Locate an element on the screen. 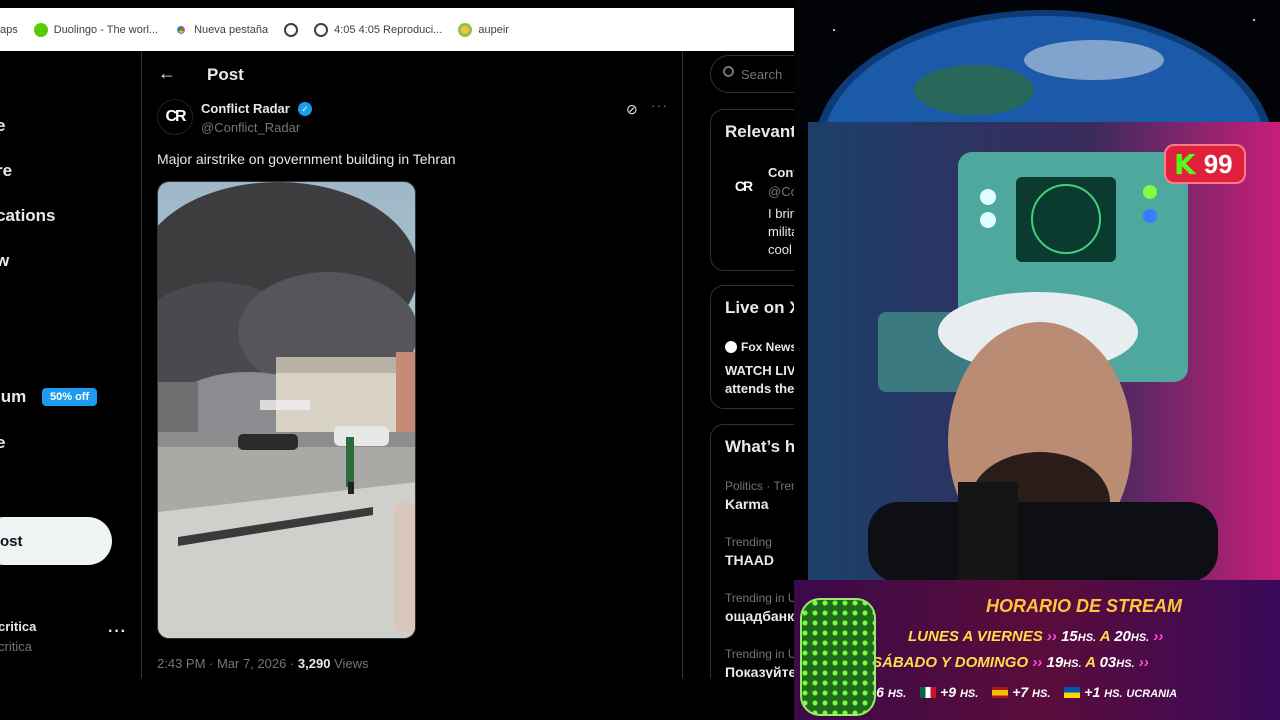 This screenshot has height=720, width=1280. relevant-bio-line: I bring is located at coordinates (781, 213).